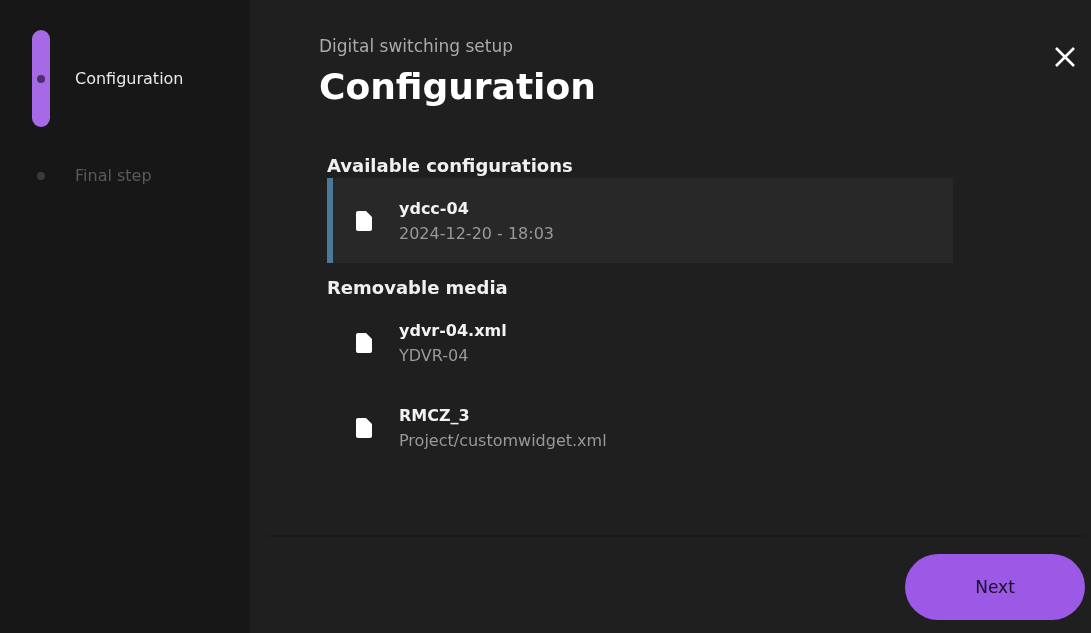  Describe the element at coordinates (640, 342) in the screenshot. I see `configuration-item: ydvr-04.xml YDVR-04` at that location.